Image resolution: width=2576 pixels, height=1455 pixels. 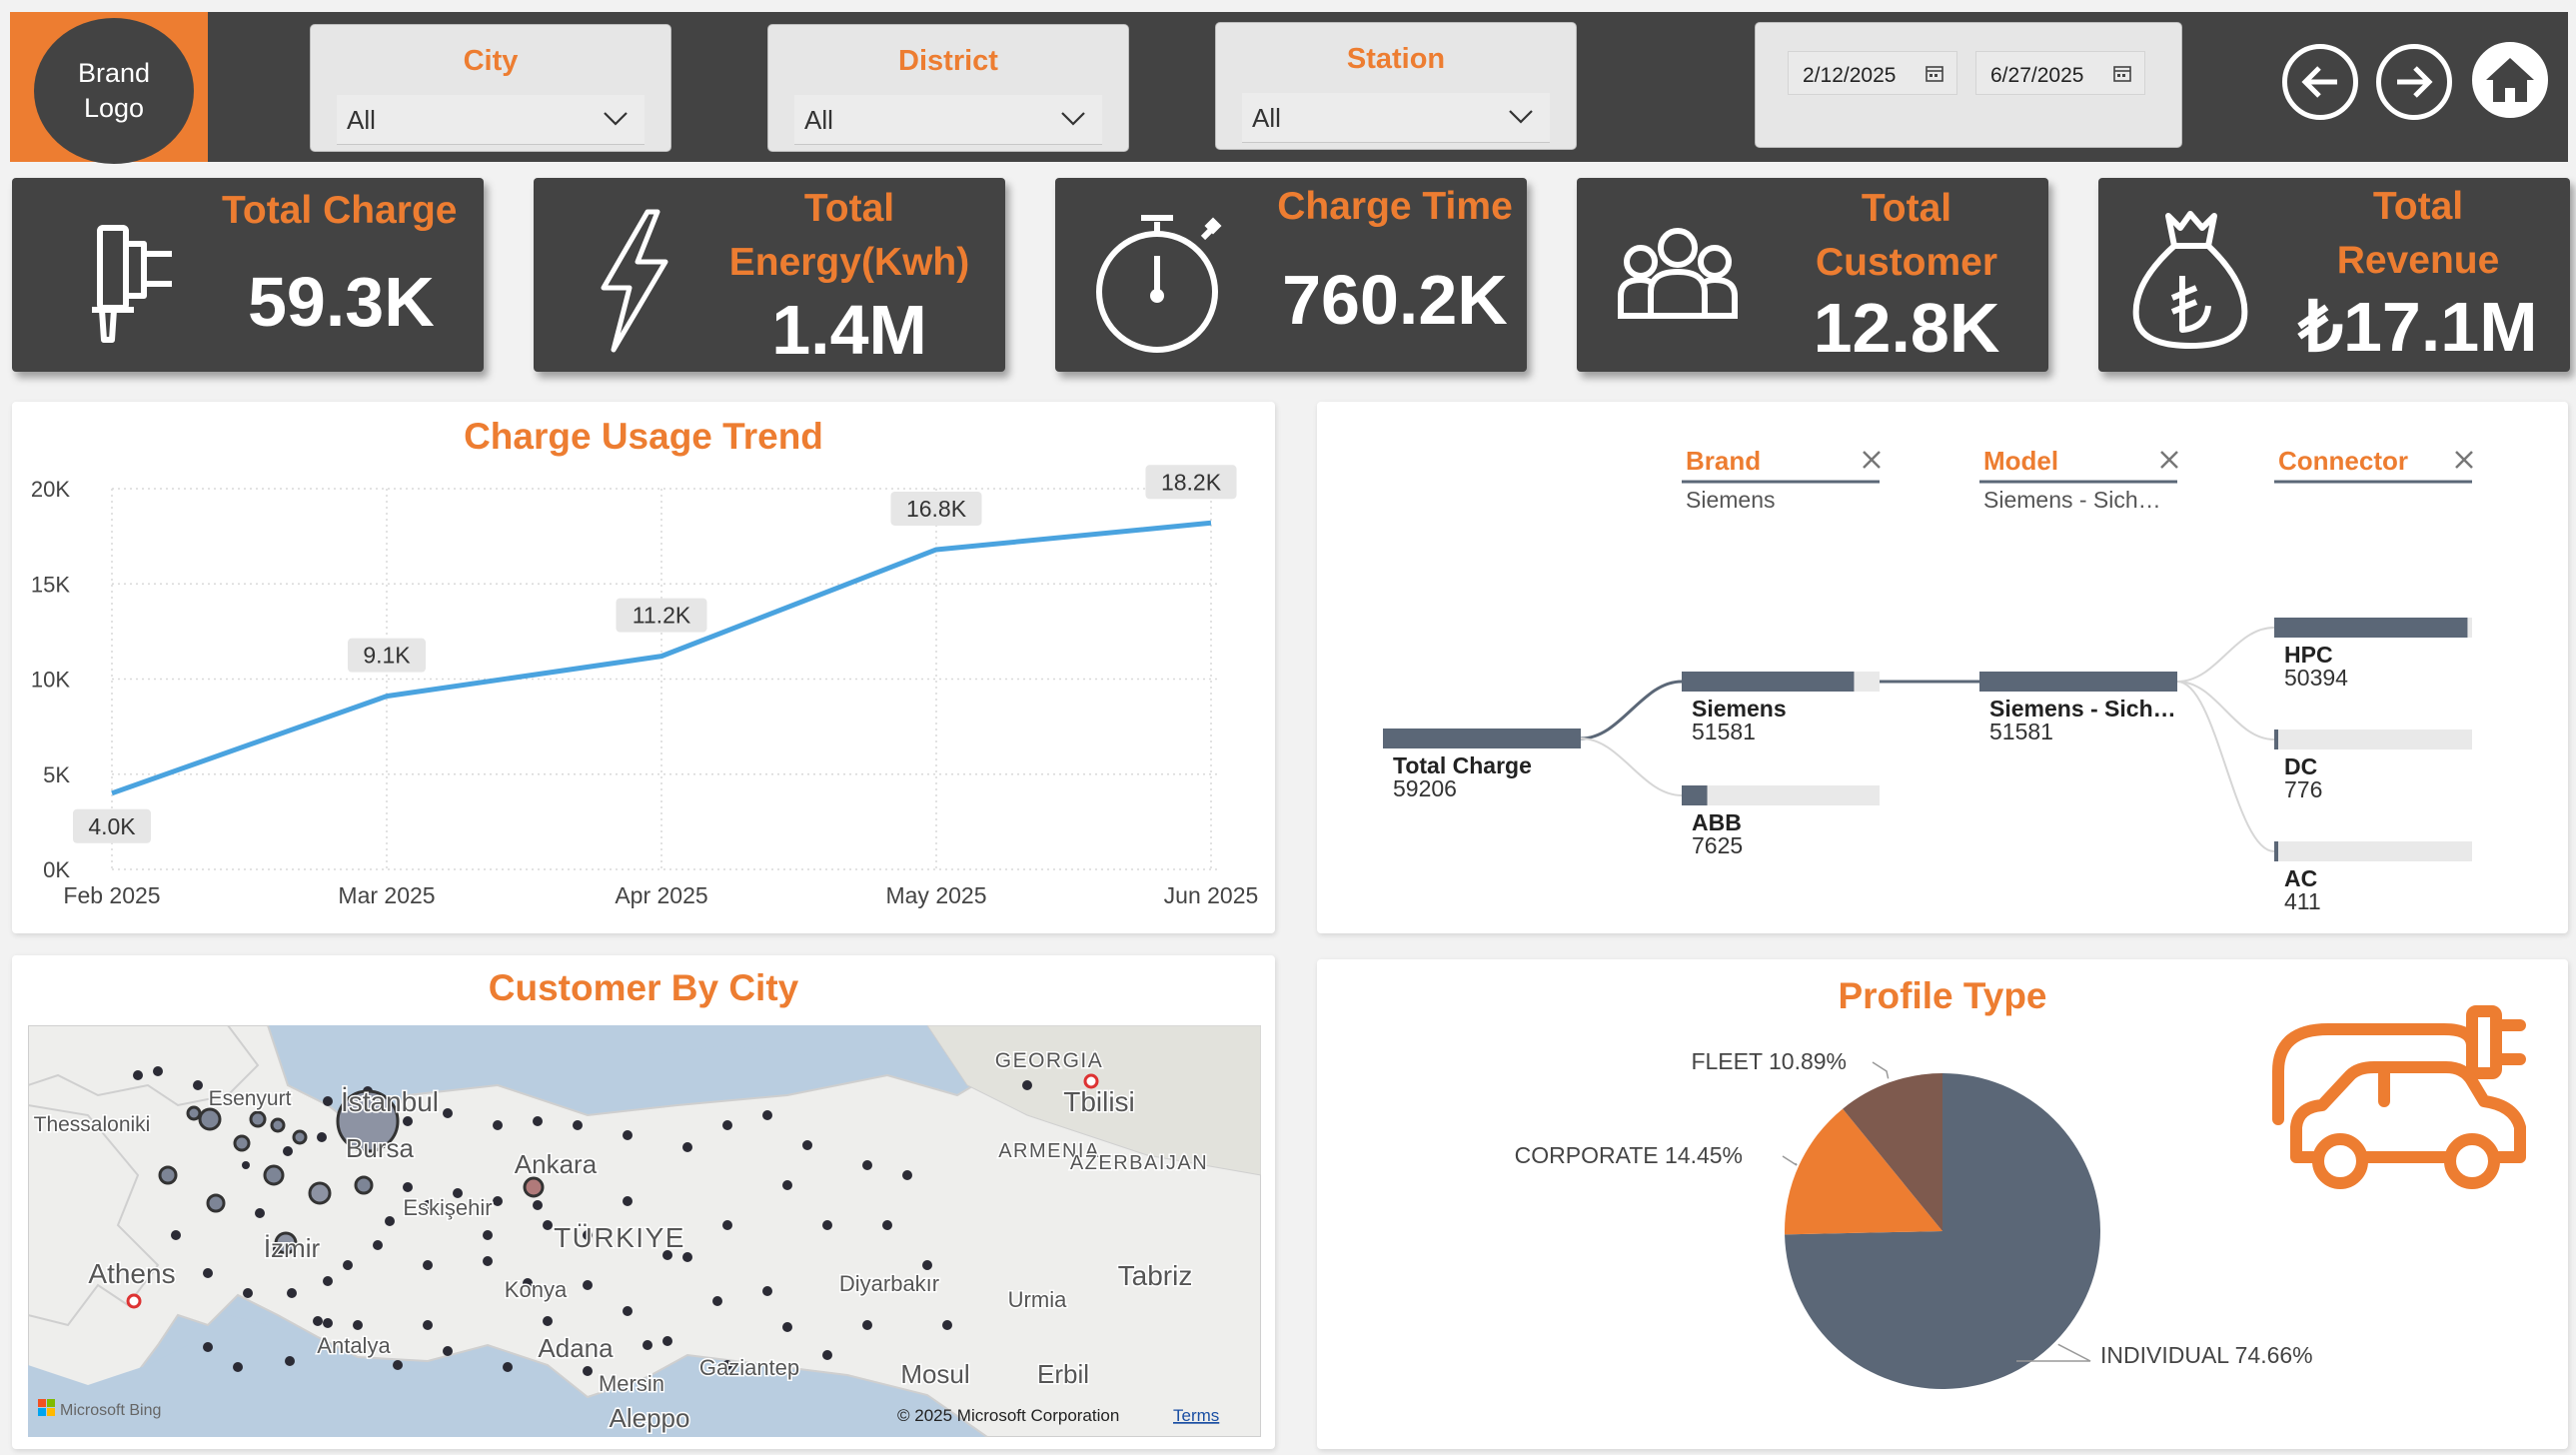 What do you see at coordinates (948, 61) in the screenshot?
I see `district-slicer-title: District` at bounding box center [948, 61].